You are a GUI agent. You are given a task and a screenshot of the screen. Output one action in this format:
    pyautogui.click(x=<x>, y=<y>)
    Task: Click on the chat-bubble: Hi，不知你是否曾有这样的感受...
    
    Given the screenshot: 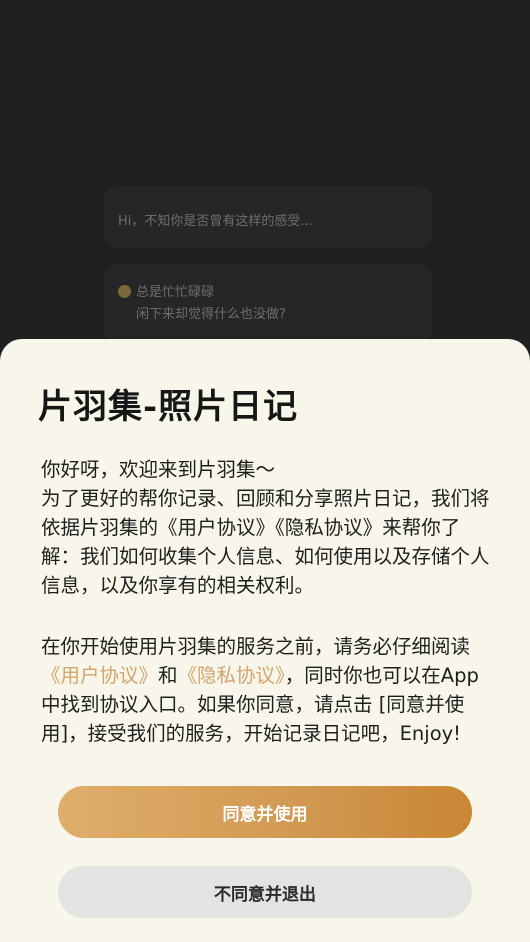 What is the action you would take?
    pyautogui.click(x=268, y=217)
    